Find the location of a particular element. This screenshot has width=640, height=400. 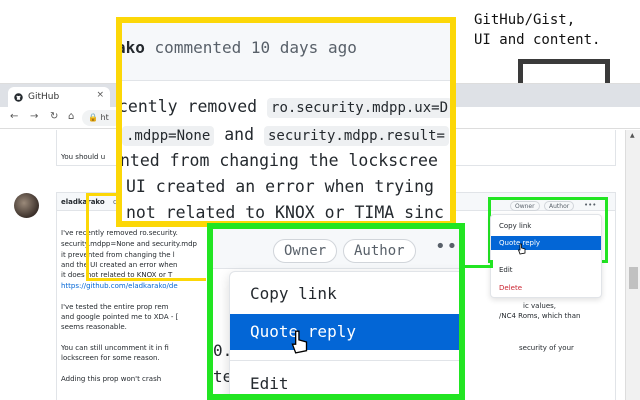

previous-comment-text: You should u is located at coordinates (83, 157).